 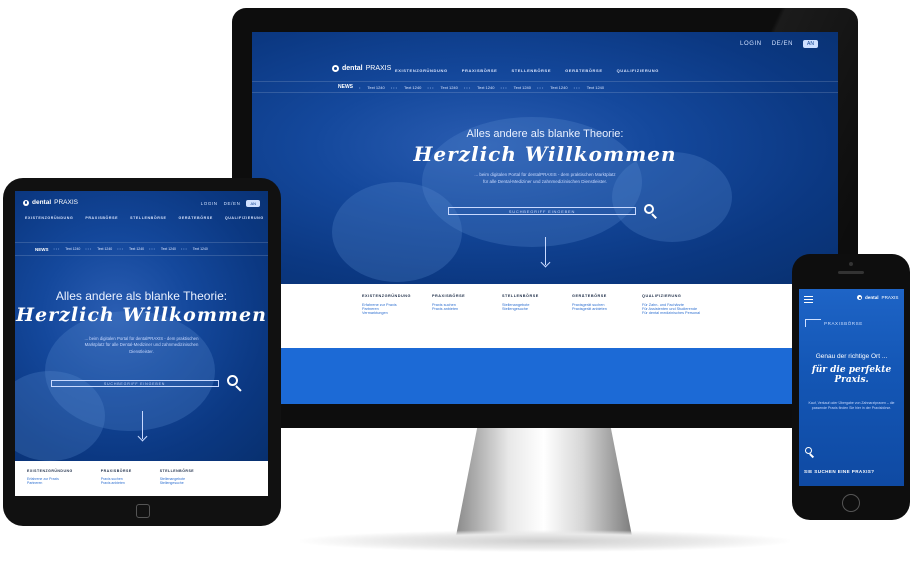 What do you see at coordinates (378, 68) in the screenshot?
I see `logo-text-light: PRAXIS` at bounding box center [378, 68].